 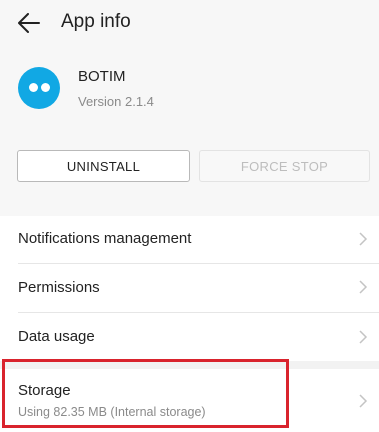 What do you see at coordinates (284, 166) in the screenshot?
I see `force-stop-button: FORCE STOP` at bounding box center [284, 166].